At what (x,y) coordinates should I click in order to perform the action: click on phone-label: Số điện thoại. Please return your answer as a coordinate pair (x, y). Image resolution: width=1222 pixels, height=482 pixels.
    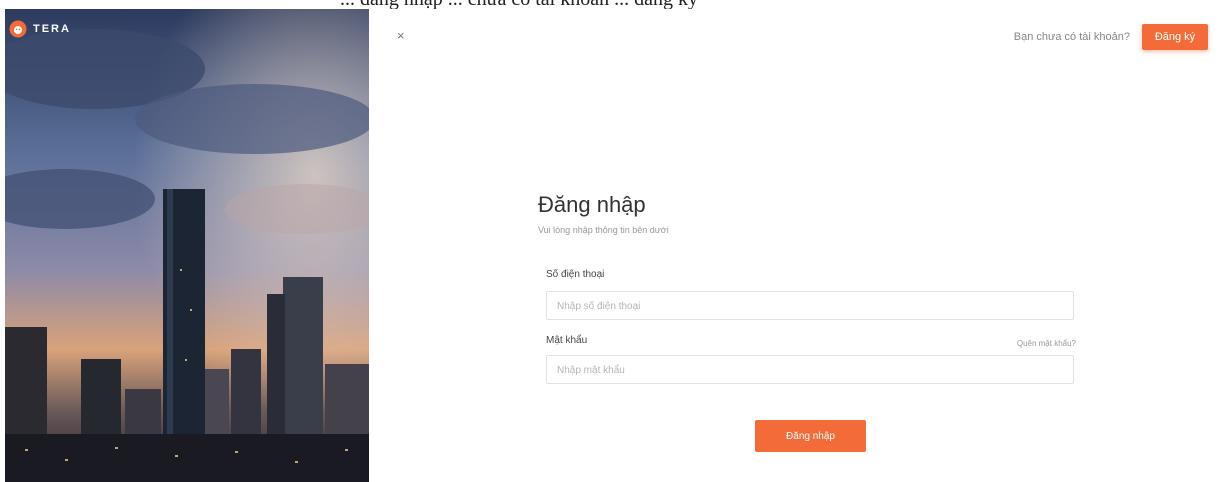
    Looking at the image, I should click on (575, 274).